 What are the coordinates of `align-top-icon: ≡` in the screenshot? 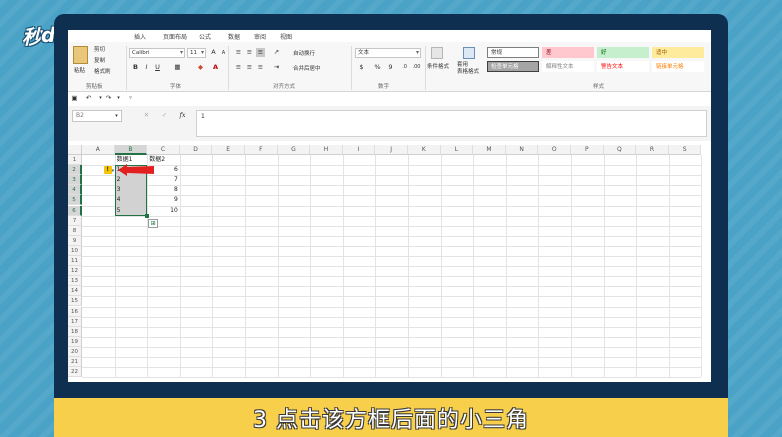 It's located at (238, 52).